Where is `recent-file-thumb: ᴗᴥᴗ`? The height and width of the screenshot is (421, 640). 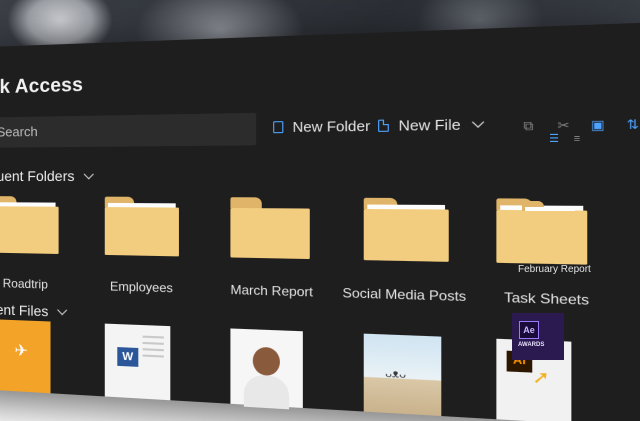 recent-file-thumb: ᴗᴥᴗ is located at coordinates (402, 375).